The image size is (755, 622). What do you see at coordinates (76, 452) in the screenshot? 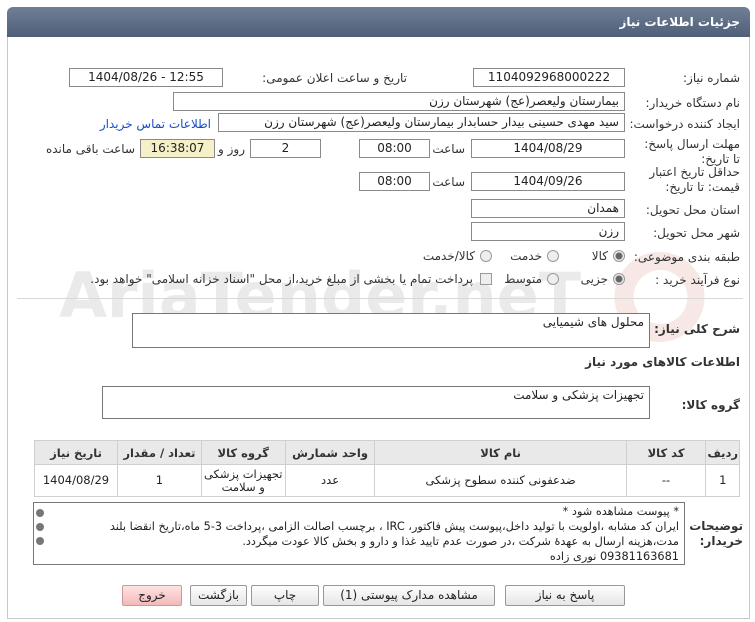
I see `col-date: تاریخ نیاز` at bounding box center [76, 452].